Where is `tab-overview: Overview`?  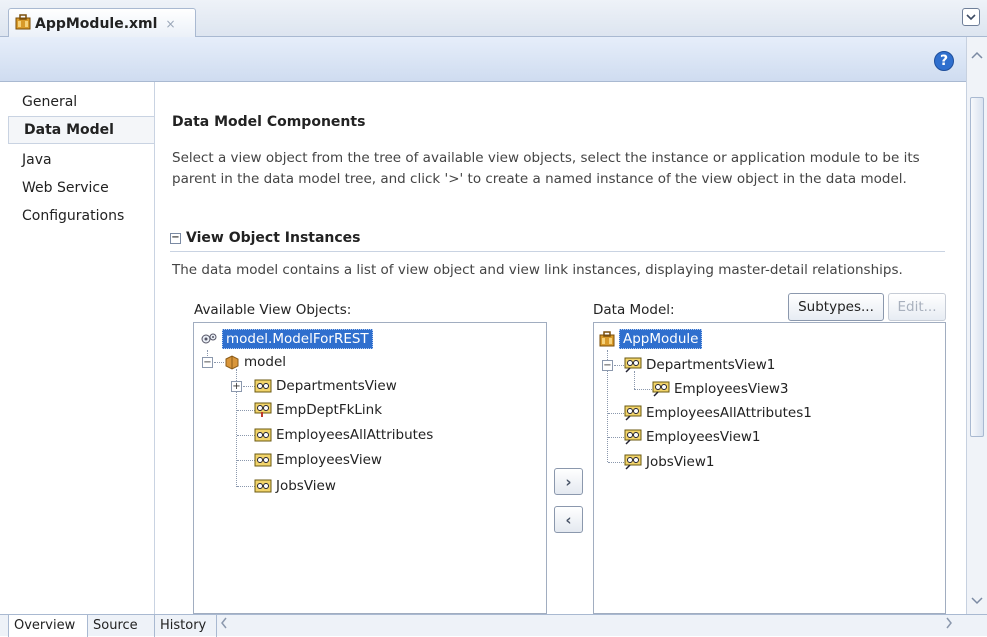
tab-overview: Overview is located at coordinates (48, 626).